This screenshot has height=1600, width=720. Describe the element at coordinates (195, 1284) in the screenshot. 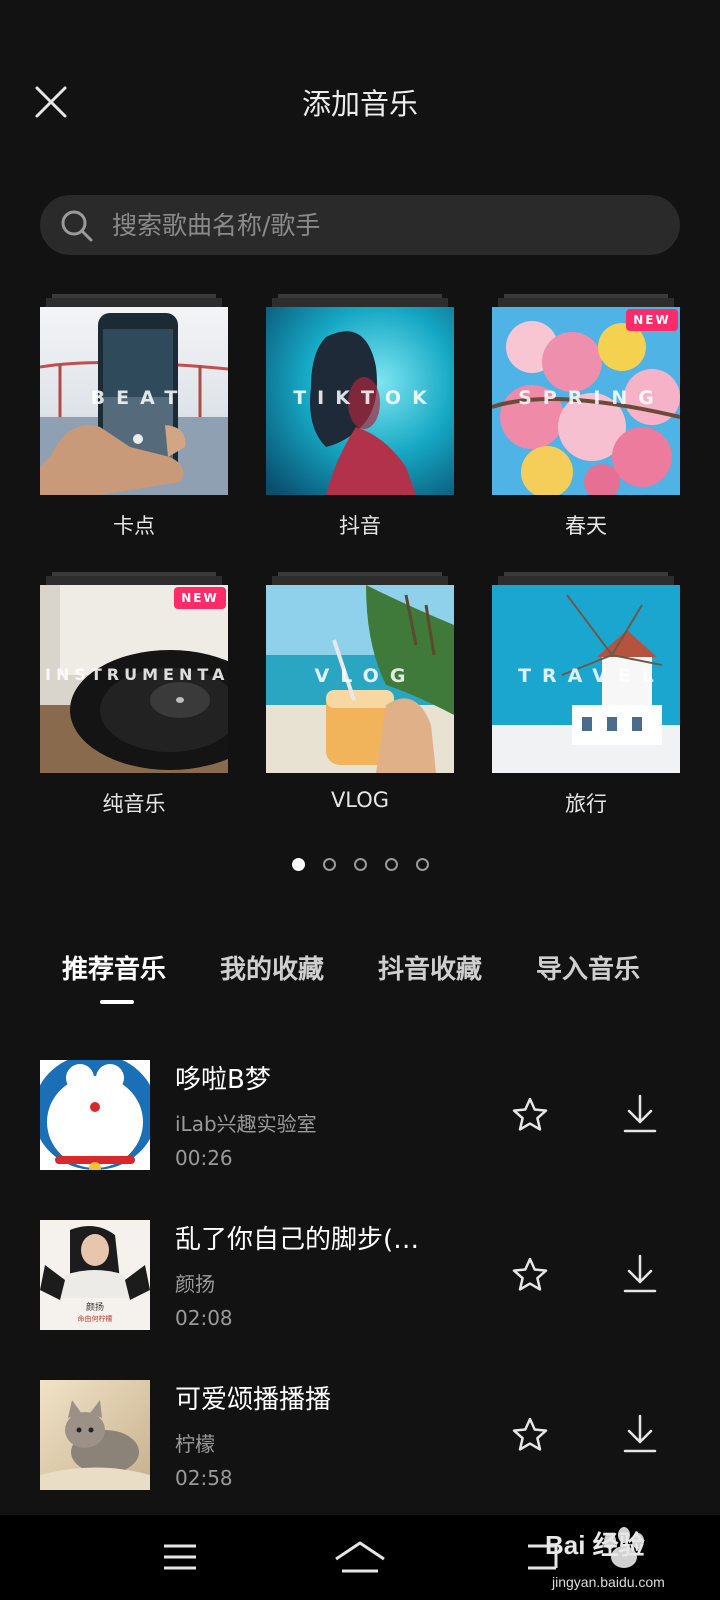

I see `song-artist: 颜扬` at that location.